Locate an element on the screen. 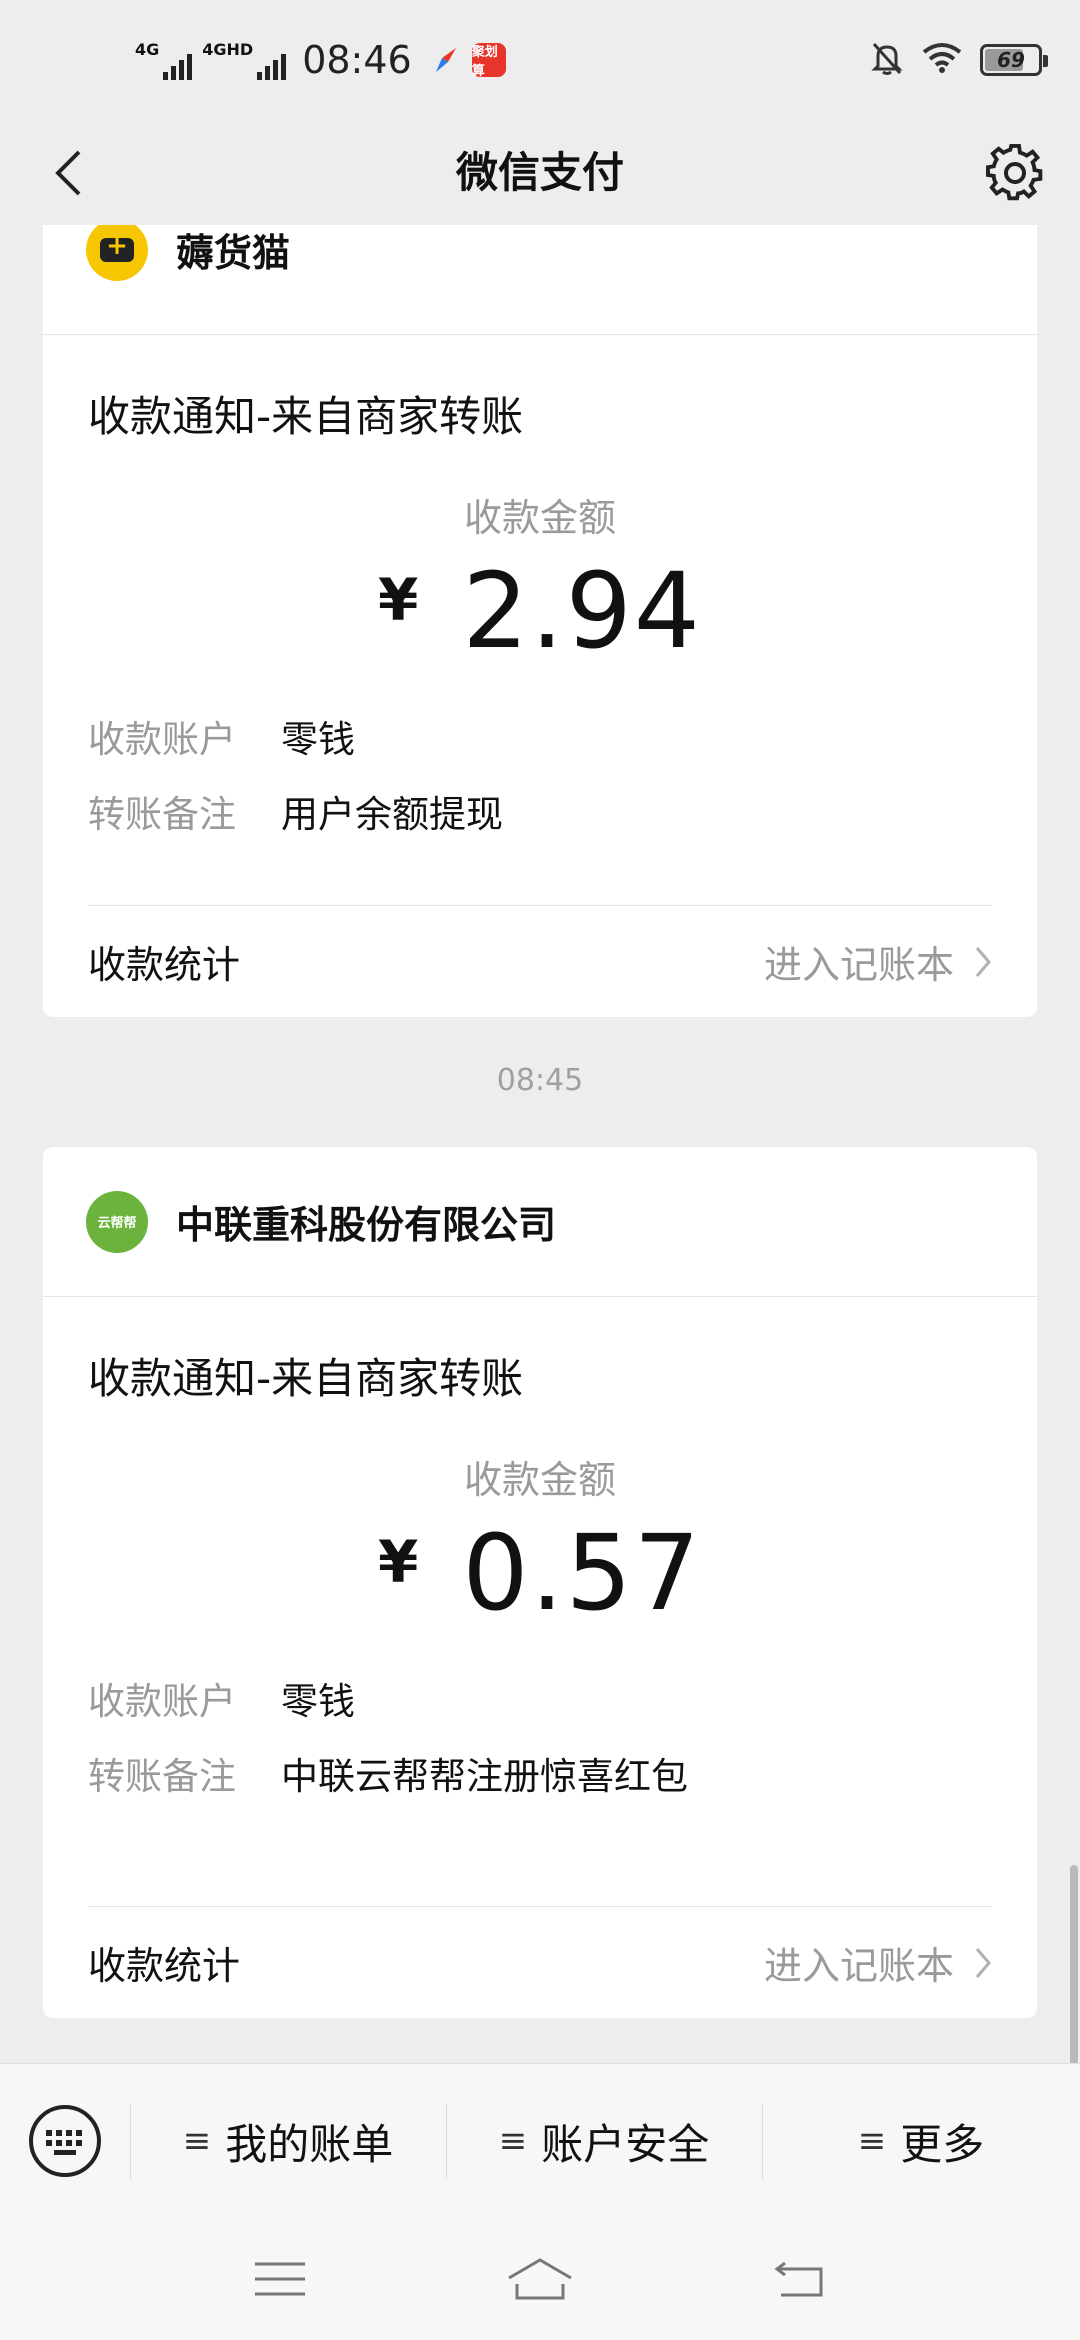  remark-row: 转账备注 中联云帮帮注册惊喜红包 is located at coordinates (540, 1772).